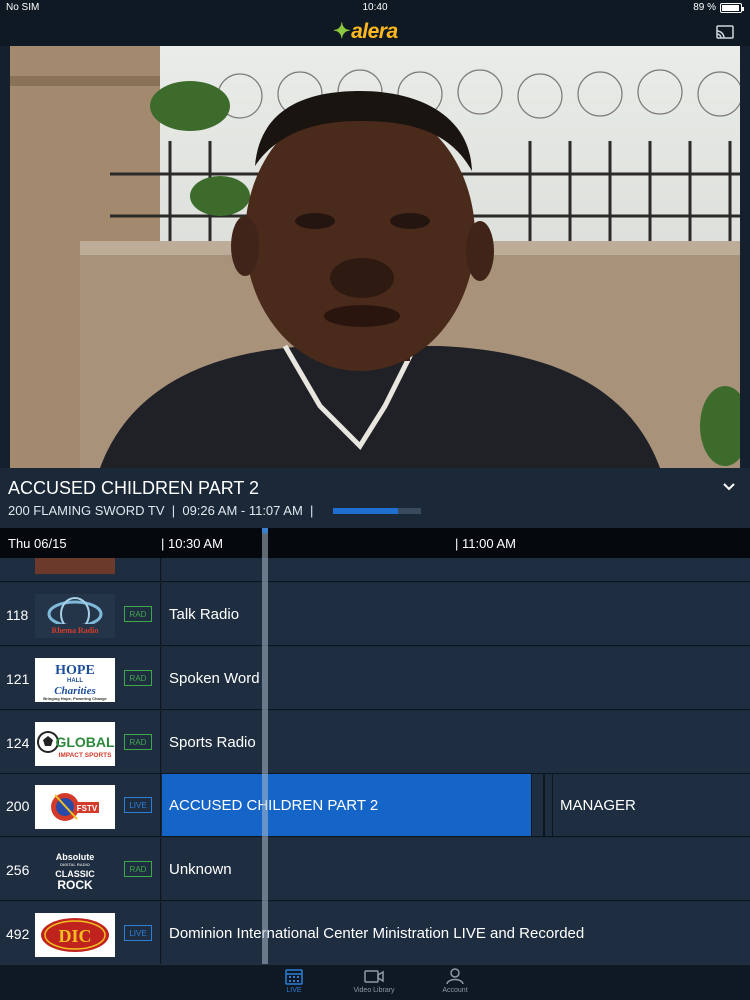 The image size is (750, 1000). What do you see at coordinates (192, 543) in the screenshot?
I see `time-slot-1030: | 10:30 AM` at bounding box center [192, 543].